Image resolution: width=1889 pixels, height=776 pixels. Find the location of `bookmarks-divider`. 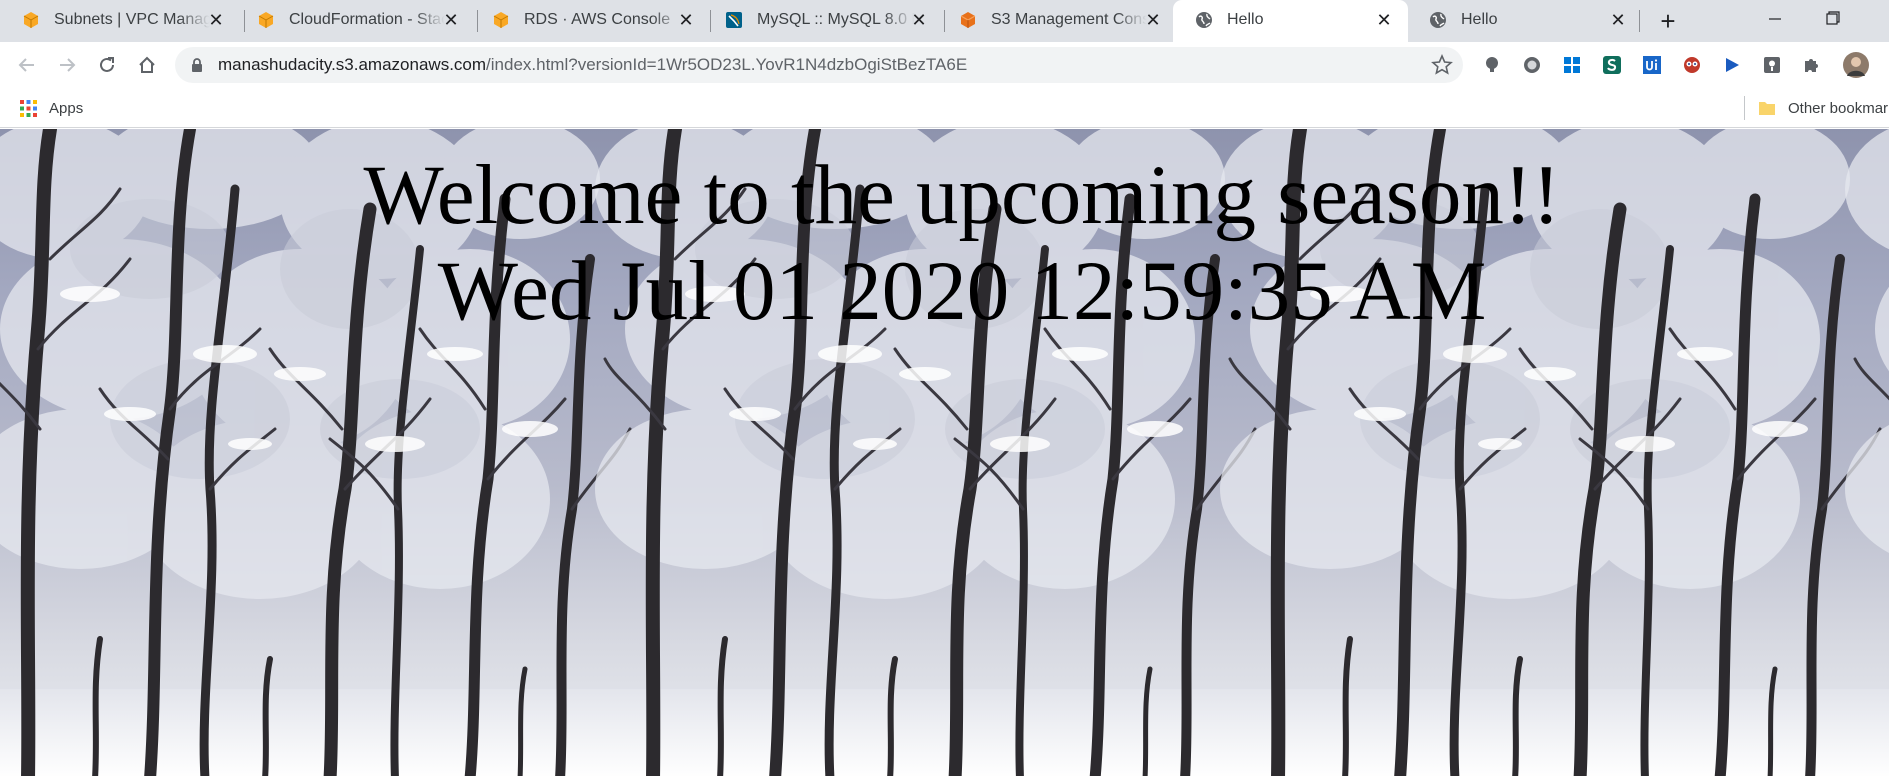

bookmarks-divider is located at coordinates (1744, 108).